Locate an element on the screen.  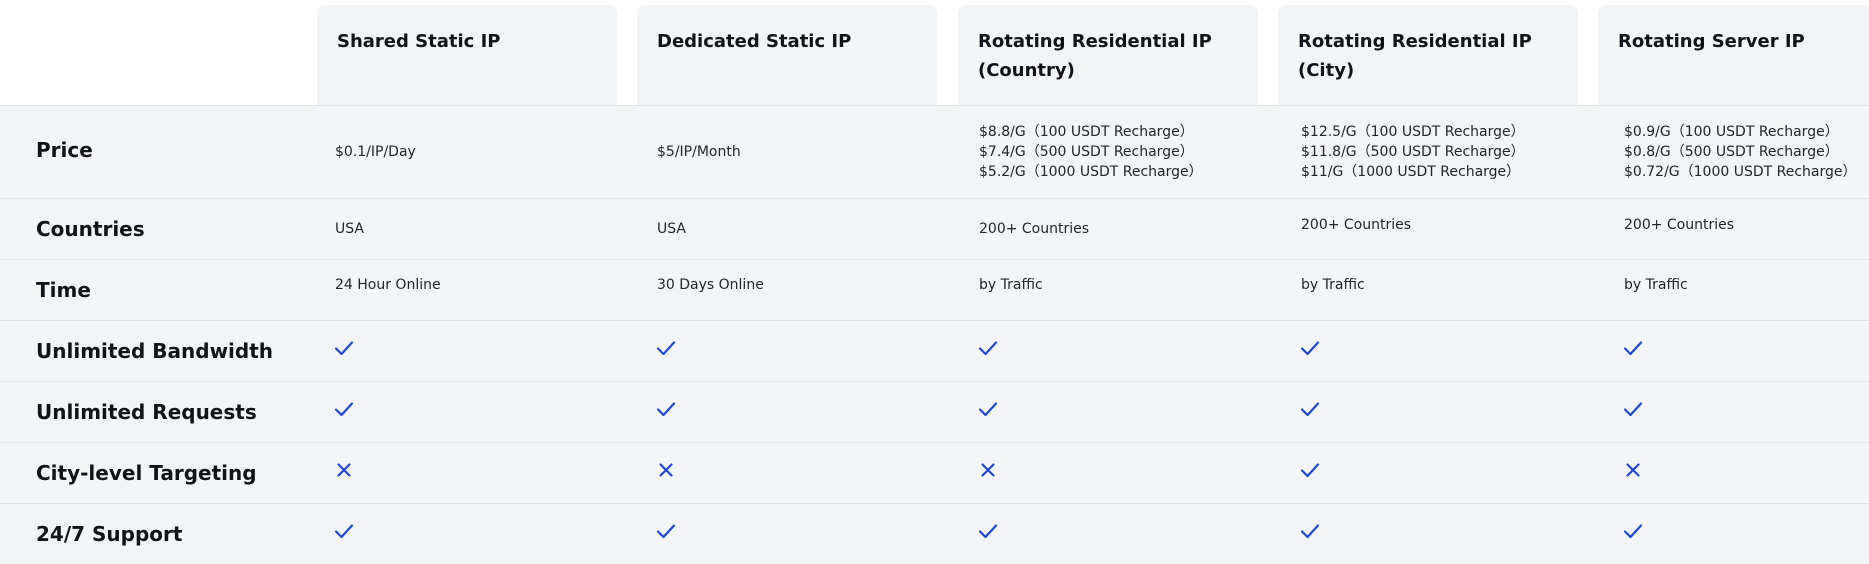
plan-title: Rotating Server IP is located at coordinates (1711, 41).